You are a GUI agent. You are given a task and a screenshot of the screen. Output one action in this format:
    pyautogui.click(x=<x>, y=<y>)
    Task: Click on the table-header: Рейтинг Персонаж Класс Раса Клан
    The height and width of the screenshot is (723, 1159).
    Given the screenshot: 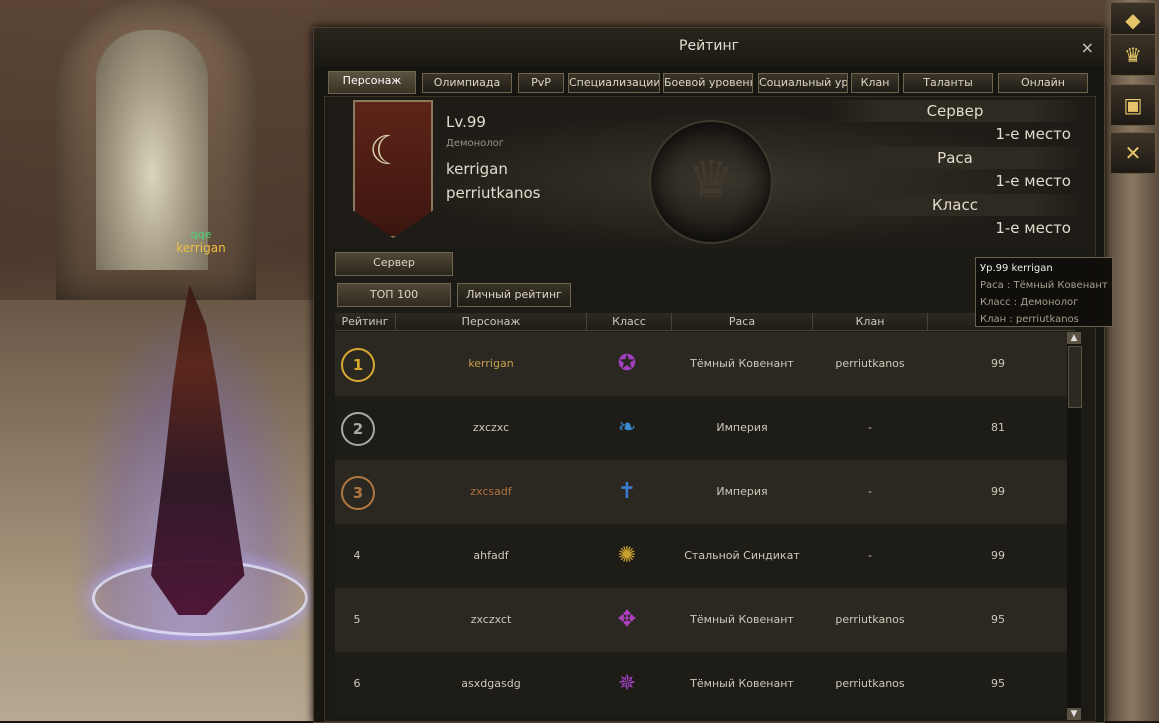 What is the action you would take?
    pyautogui.click(x=705, y=322)
    